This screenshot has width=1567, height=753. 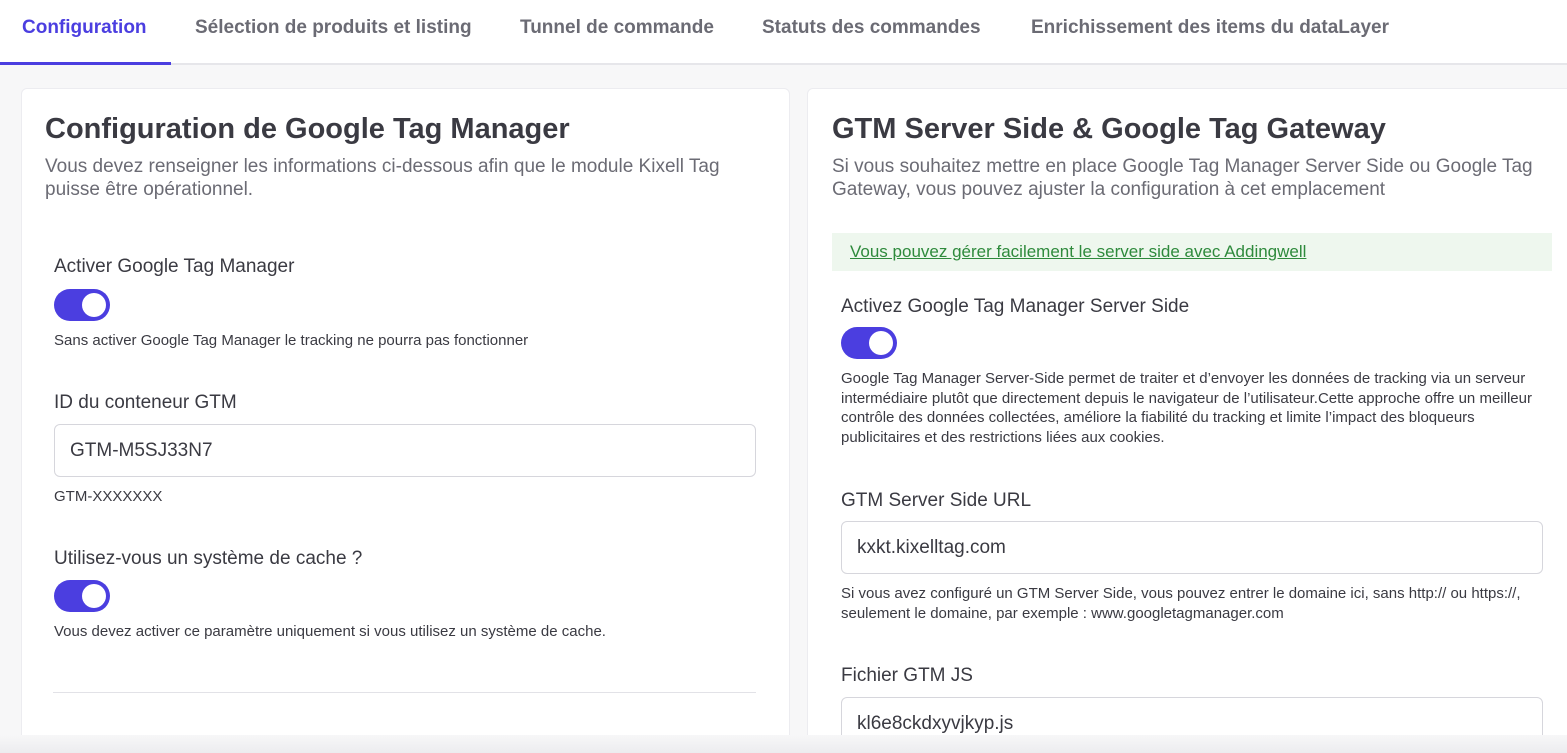 I want to click on section-divider, so click(x=404, y=692).